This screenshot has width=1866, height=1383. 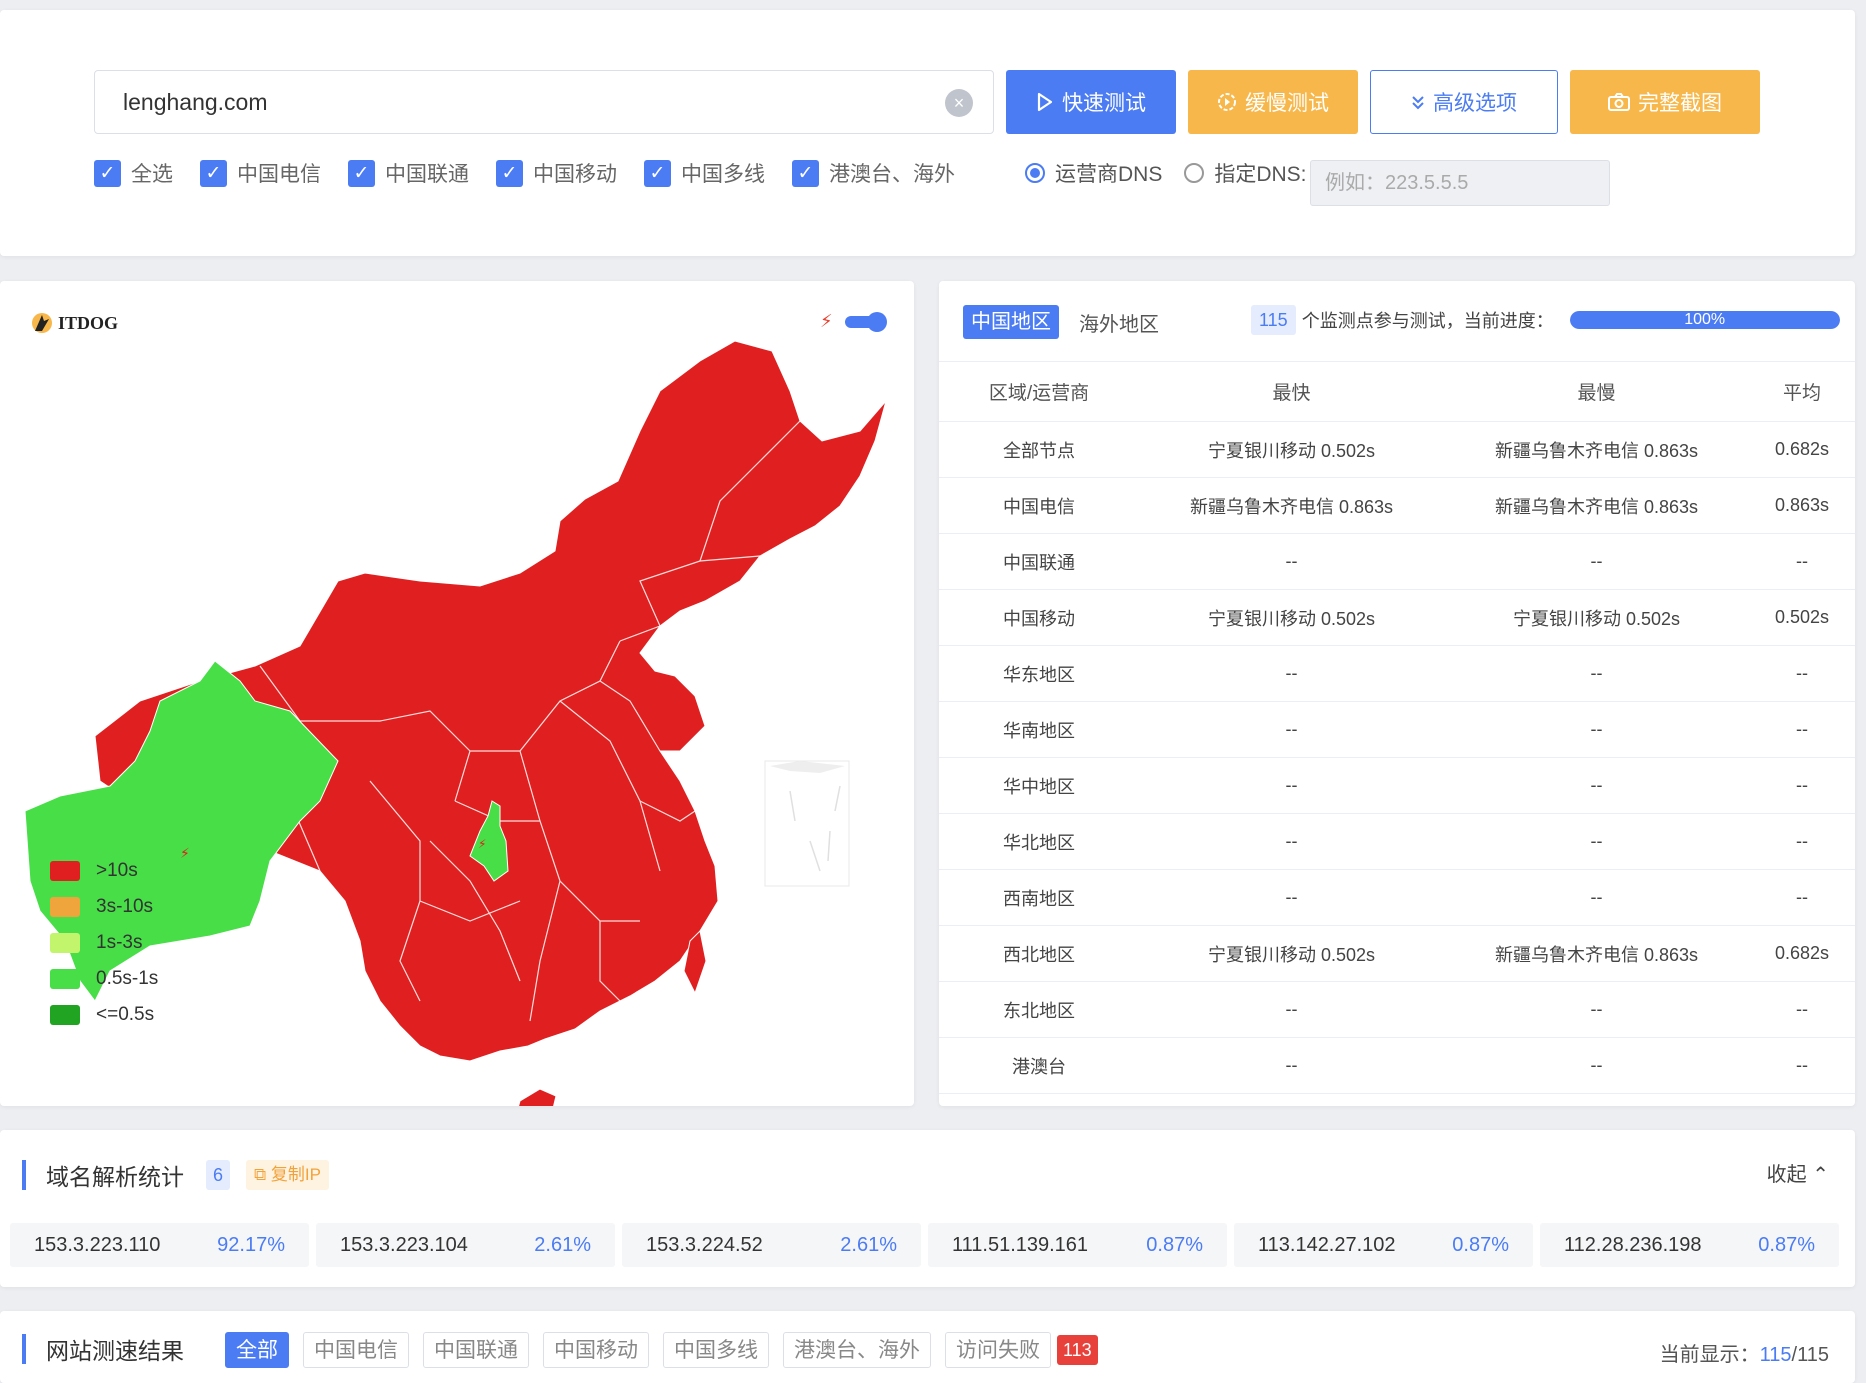 I want to click on result-filter-row: 全部 中国电信 中国联通 中国移动 中国多线 港澳台、海外 访问失败 113, so click(x=661, y=1350).